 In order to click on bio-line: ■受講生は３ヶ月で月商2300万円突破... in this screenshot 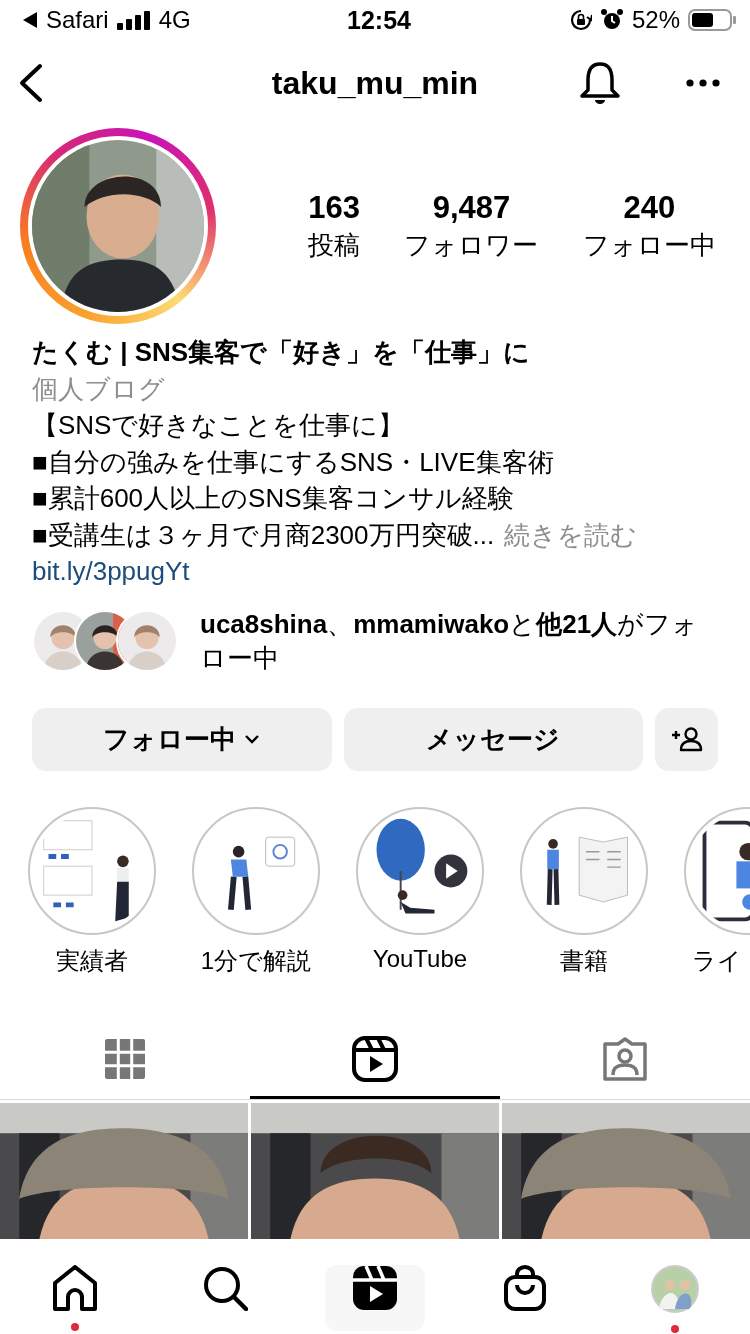, I will do `click(263, 535)`.